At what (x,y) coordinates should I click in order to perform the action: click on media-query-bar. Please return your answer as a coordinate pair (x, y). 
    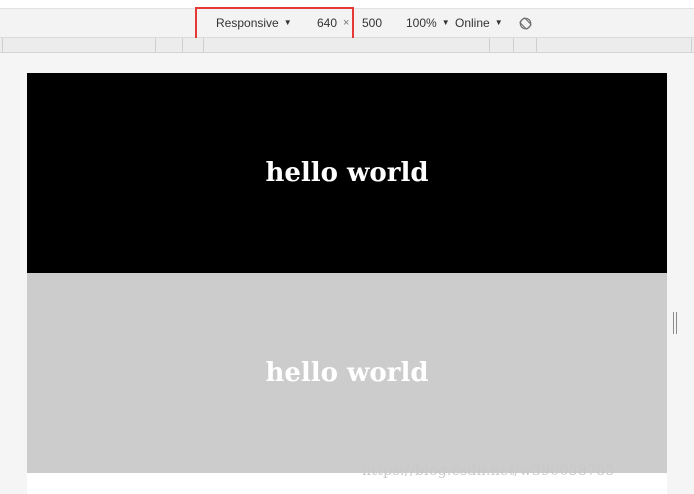
    Looking at the image, I should click on (347, 45).